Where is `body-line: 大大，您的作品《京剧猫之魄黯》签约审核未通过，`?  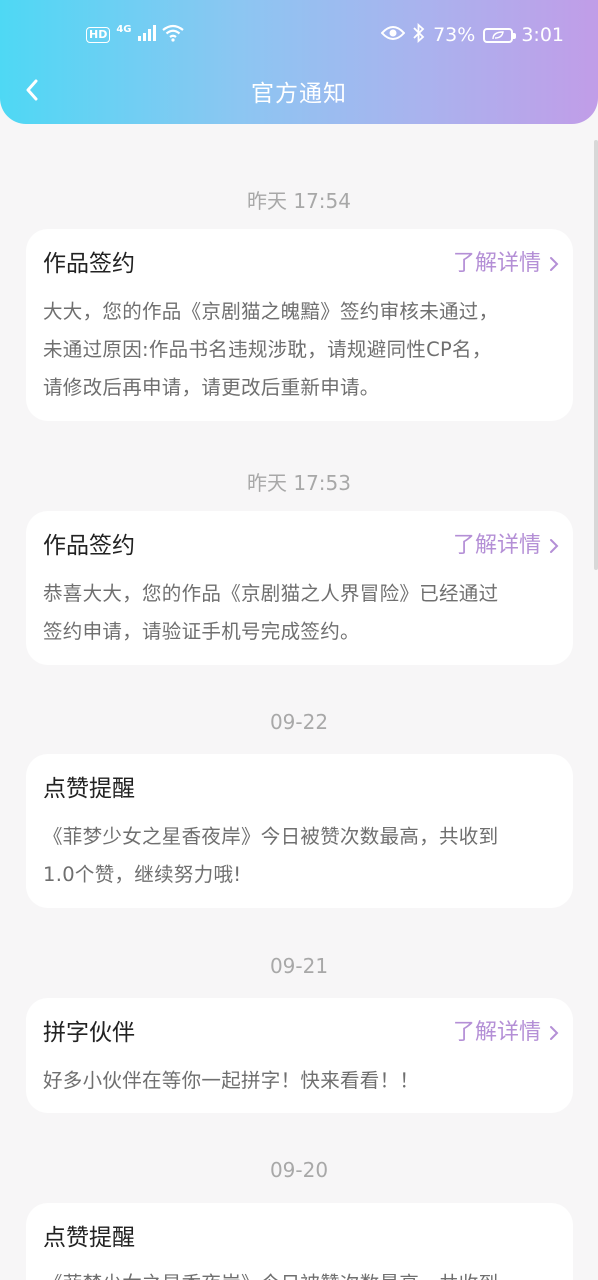 body-line: 大大，您的作品《京剧猫之魄黯》签约审核未通过， is located at coordinates (271, 311).